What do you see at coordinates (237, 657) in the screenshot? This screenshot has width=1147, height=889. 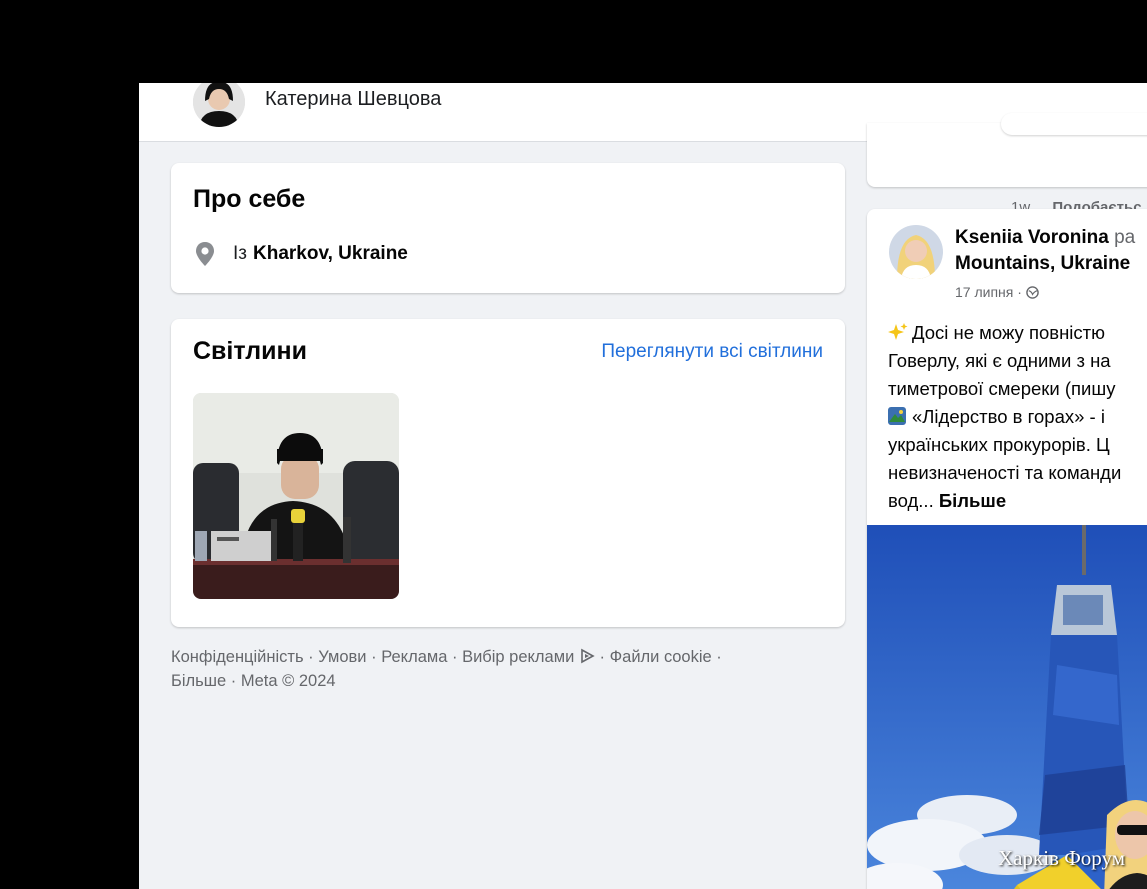 I see `footer-link-privacy: Конфіденційність` at bounding box center [237, 657].